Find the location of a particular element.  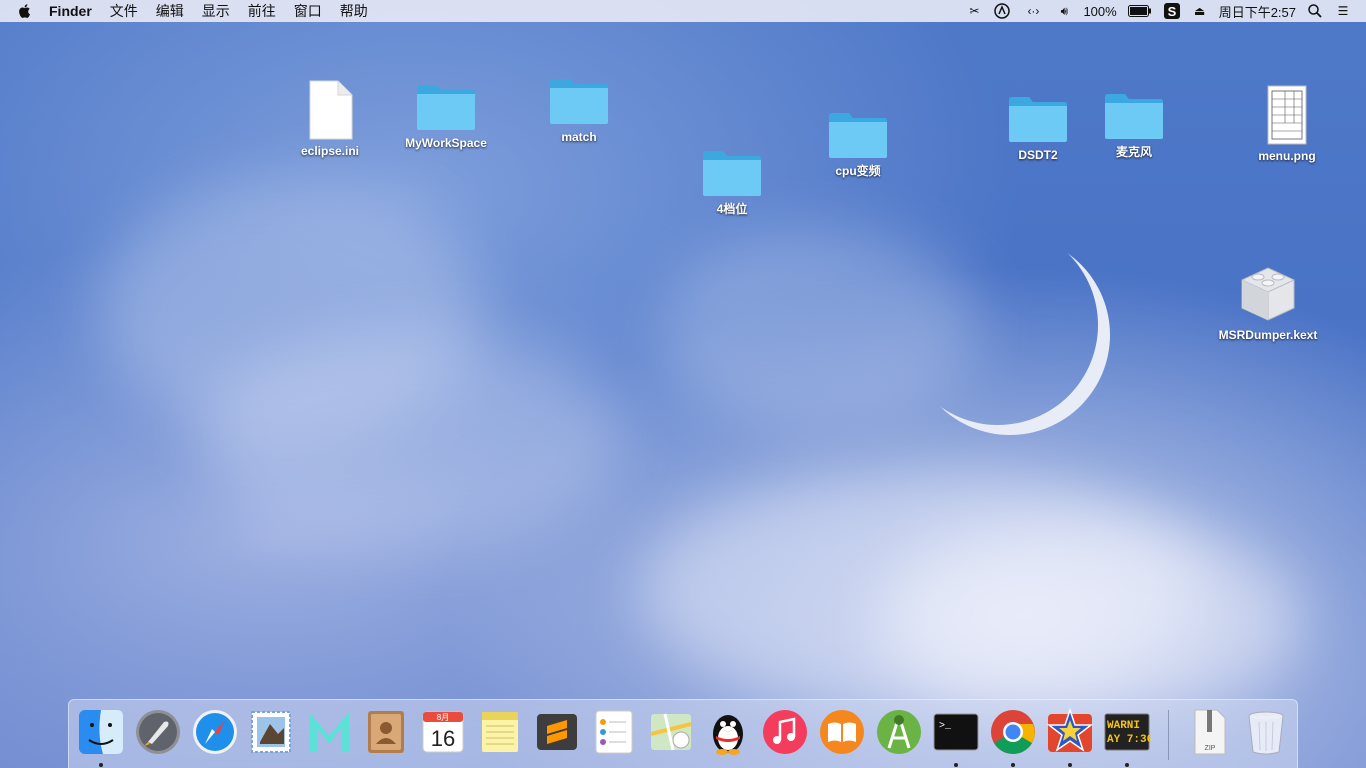

dock-ibooks is located at coordinates (842, 732).